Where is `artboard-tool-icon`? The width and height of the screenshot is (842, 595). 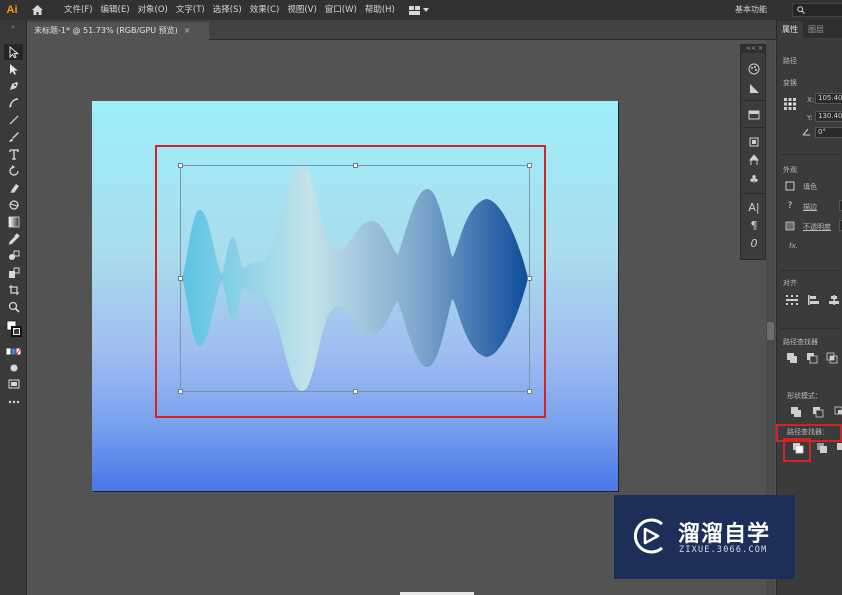 artboard-tool-icon is located at coordinates (13, 290).